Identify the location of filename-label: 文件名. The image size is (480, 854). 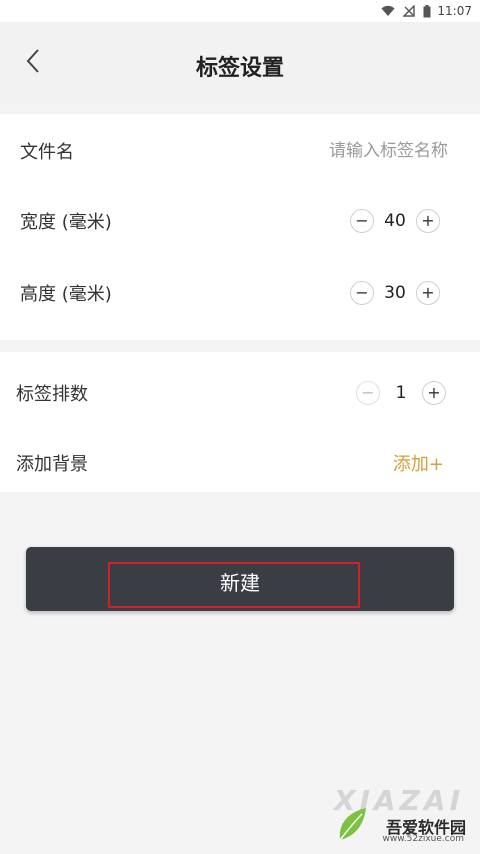
(47, 152).